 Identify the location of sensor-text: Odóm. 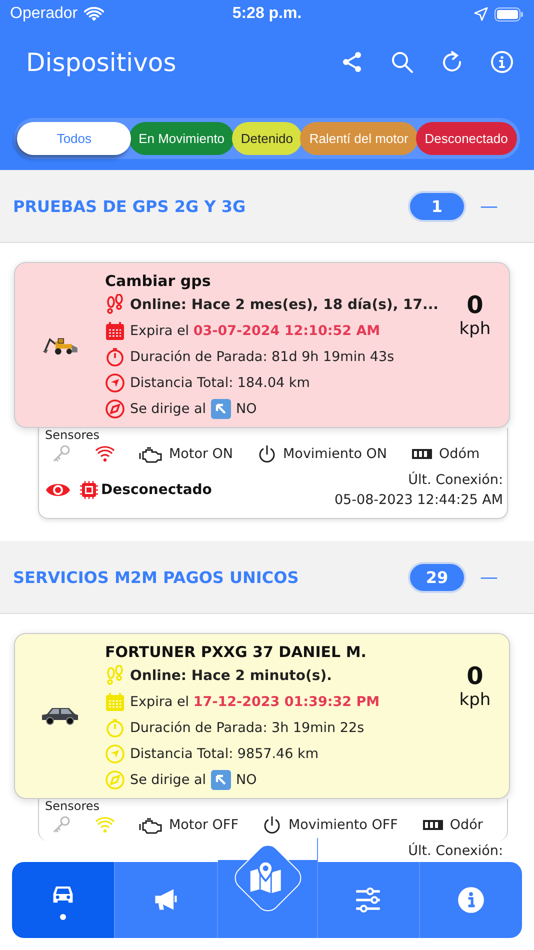
(459, 454).